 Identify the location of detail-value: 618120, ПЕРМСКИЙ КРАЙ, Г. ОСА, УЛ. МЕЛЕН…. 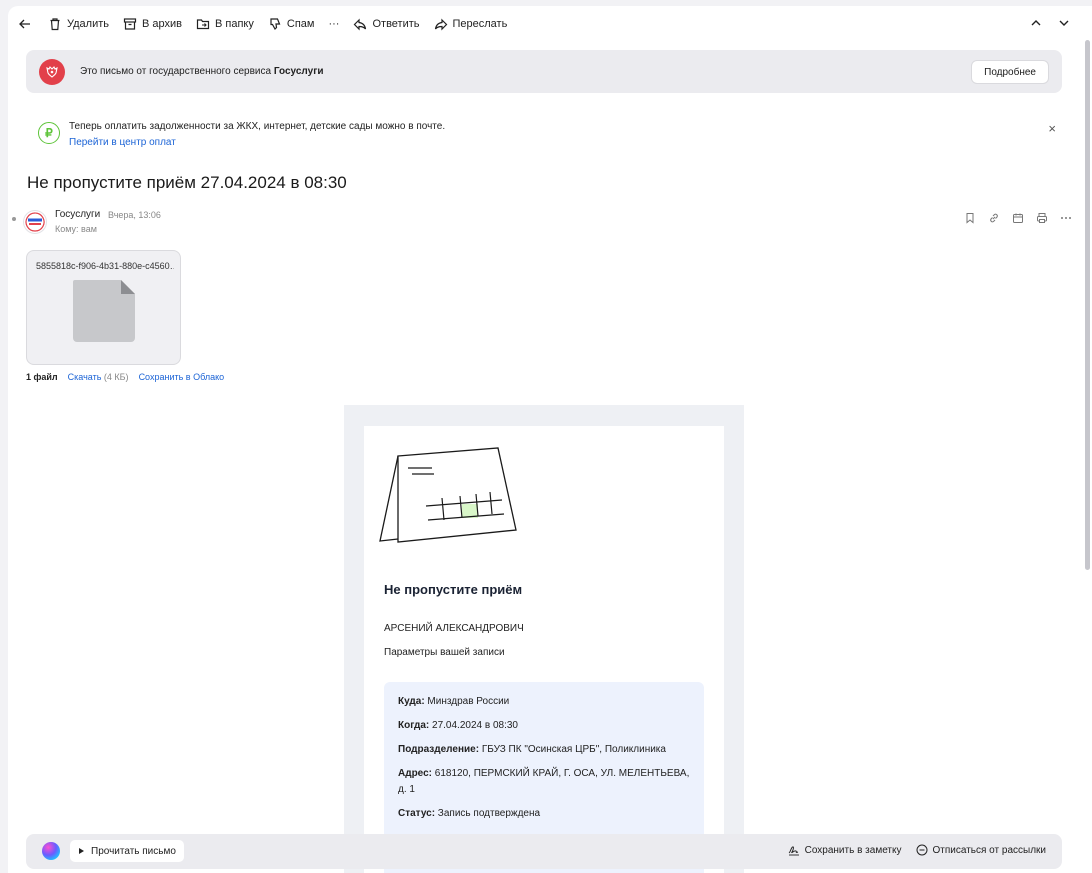
(544, 781).